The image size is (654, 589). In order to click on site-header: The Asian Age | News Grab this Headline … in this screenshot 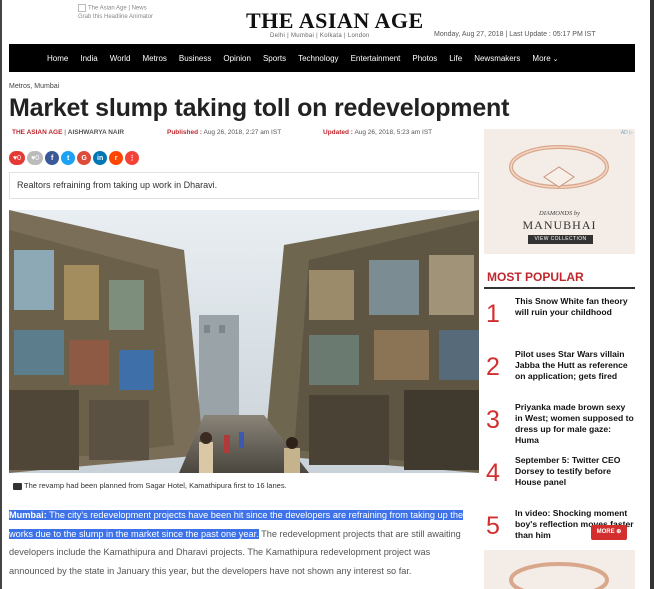, I will do `click(327, 22)`.